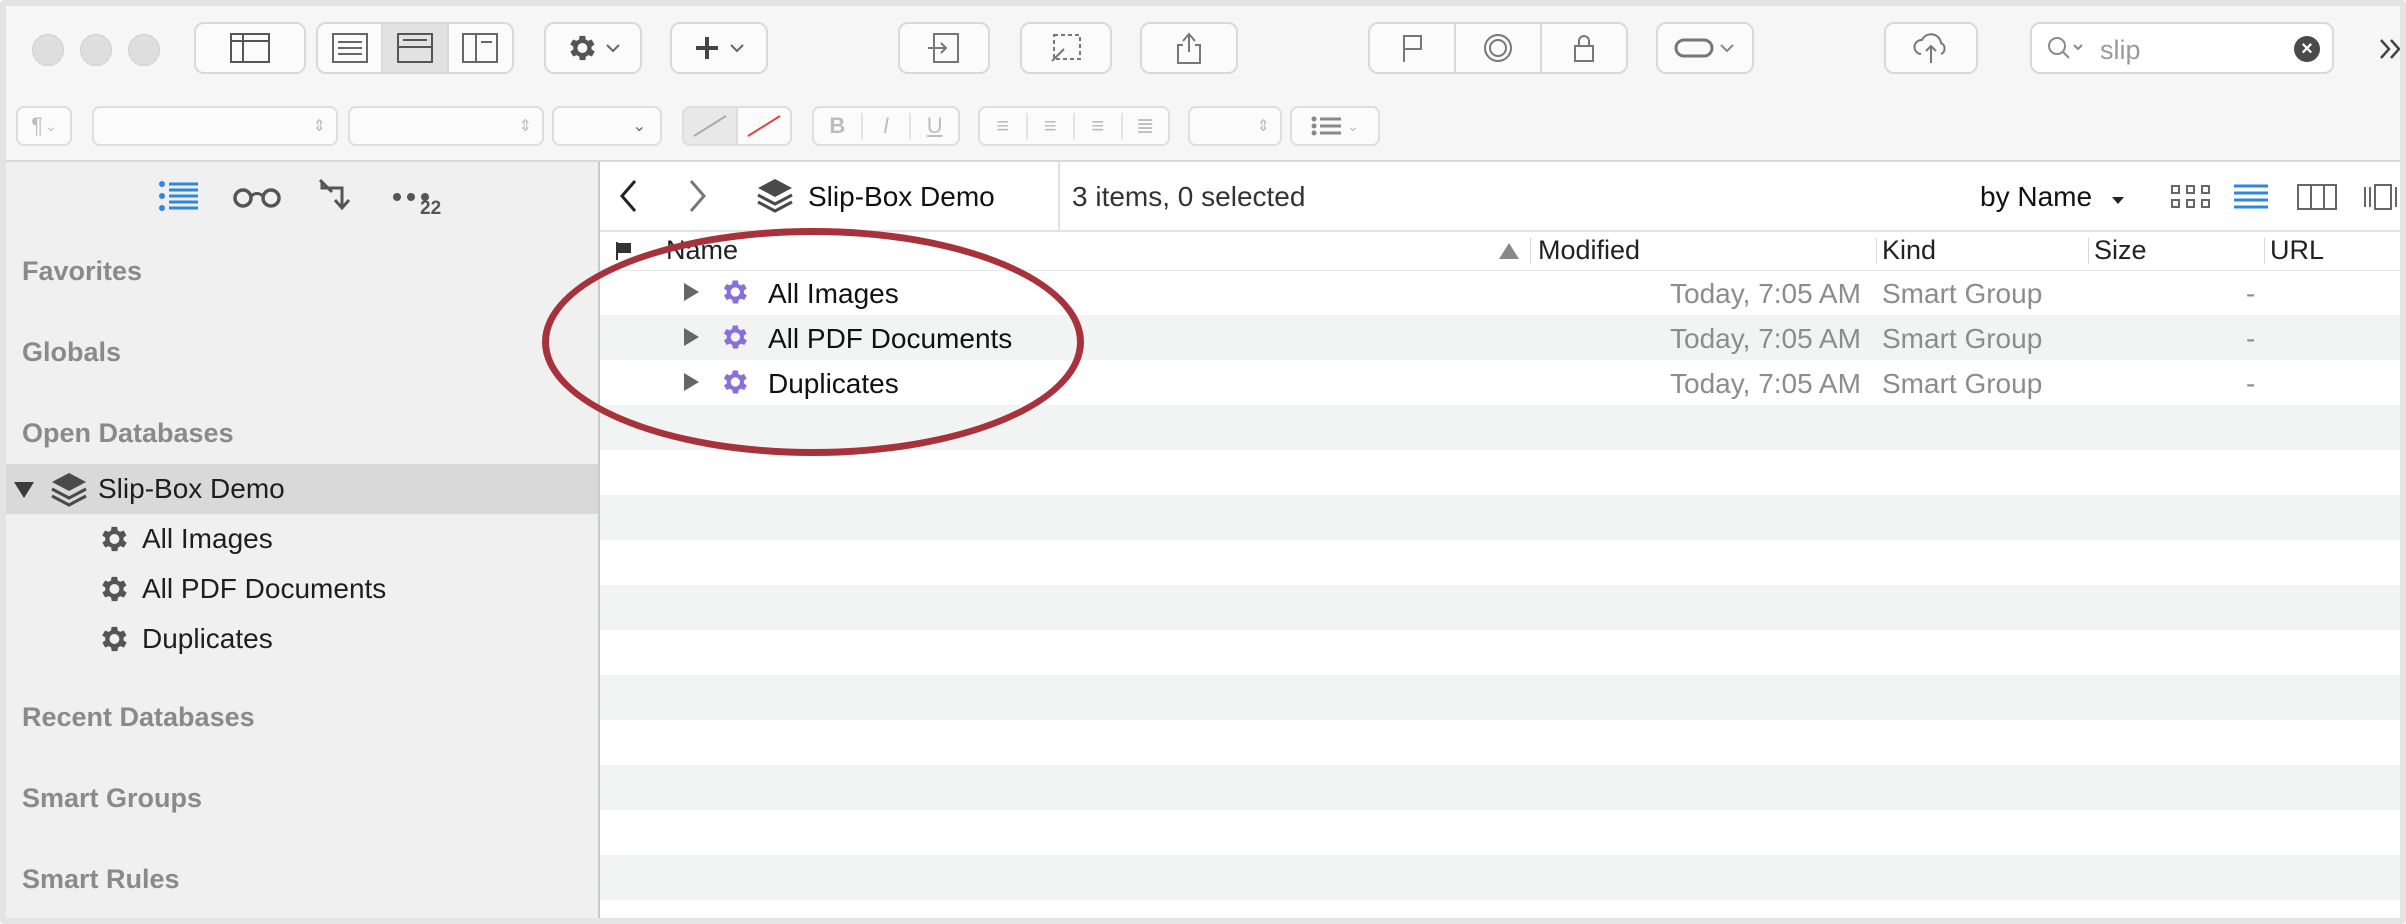 This screenshot has height=924, width=2406. Describe the element at coordinates (2317, 197) in the screenshot. I see `column-view-icon` at that location.